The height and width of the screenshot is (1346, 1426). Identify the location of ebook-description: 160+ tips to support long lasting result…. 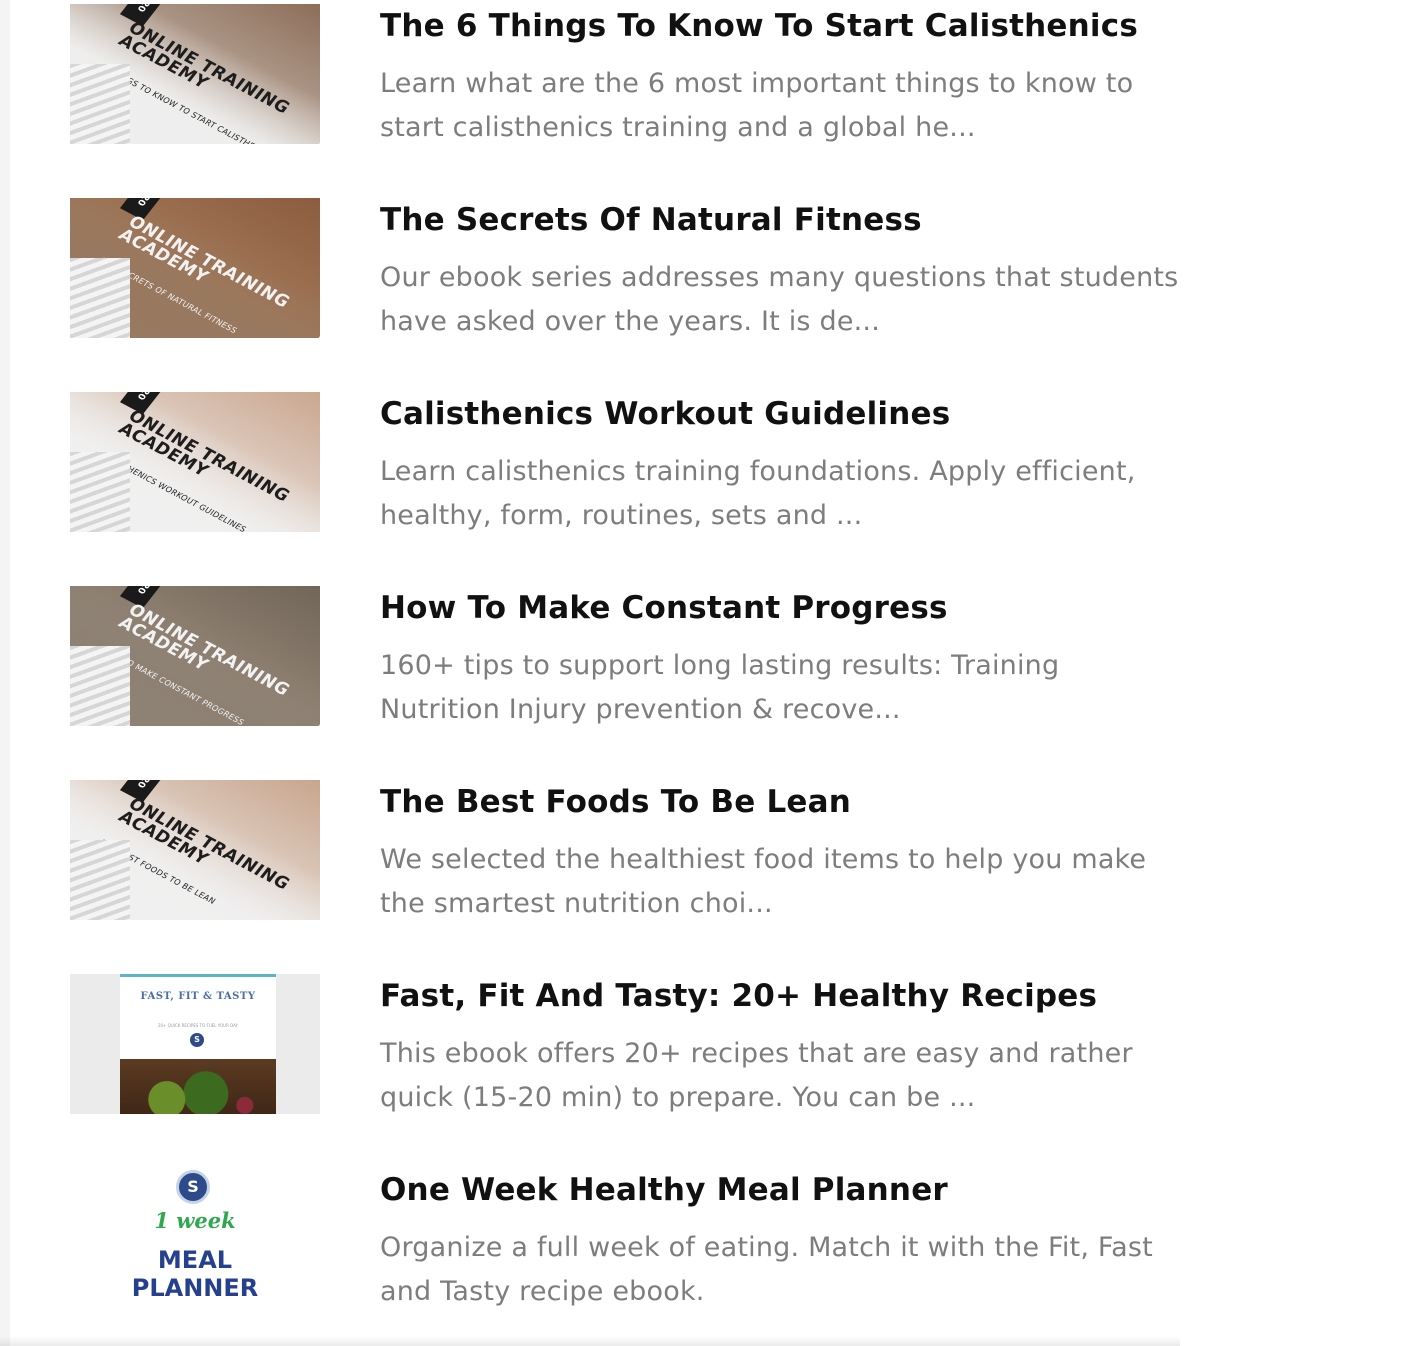
(720, 687).